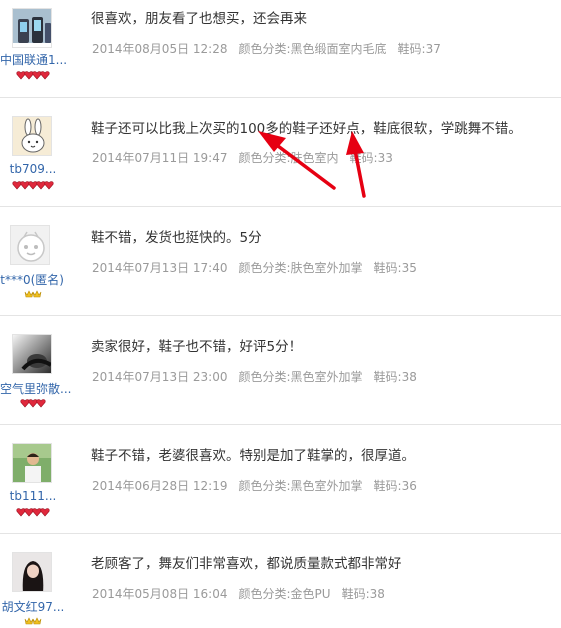 This screenshot has height=628, width=561. Describe the element at coordinates (395, 486) in the screenshot. I see `shoe-size: 鞋码:36` at that location.